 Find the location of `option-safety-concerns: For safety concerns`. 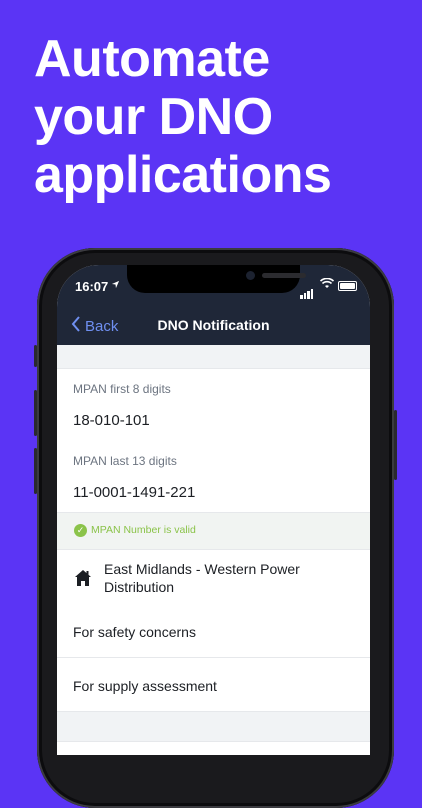

option-safety-concerns: For safety concerns is located at coordinates (213, 631).